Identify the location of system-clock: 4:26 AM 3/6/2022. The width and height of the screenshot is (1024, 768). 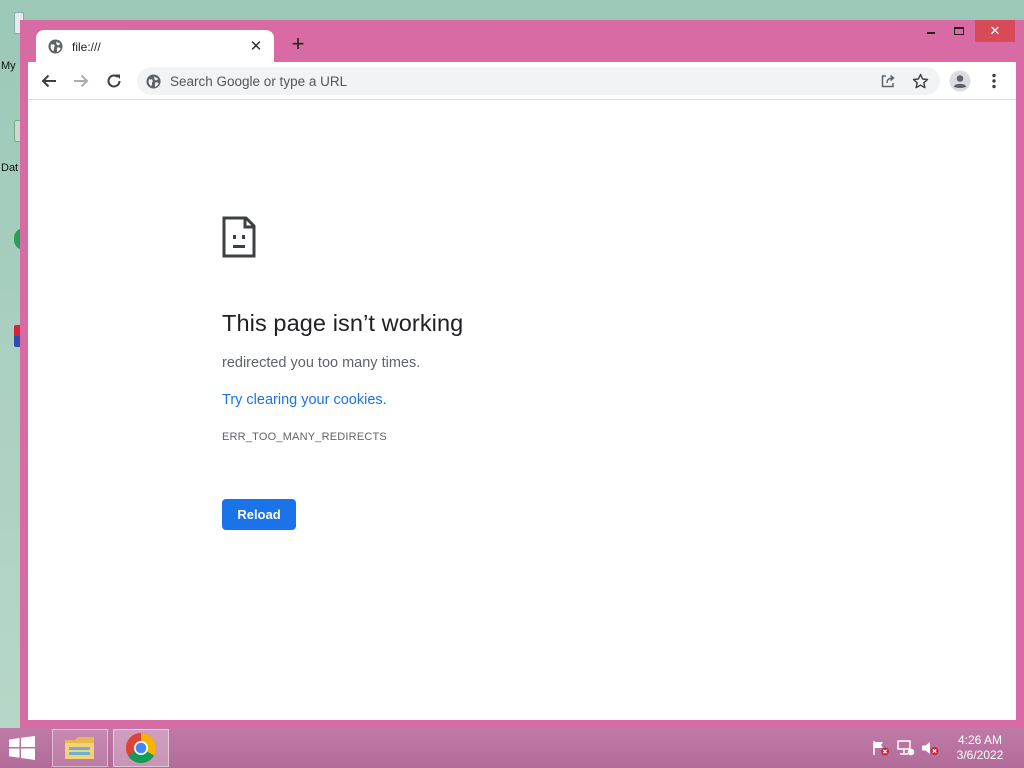
(980, 748).